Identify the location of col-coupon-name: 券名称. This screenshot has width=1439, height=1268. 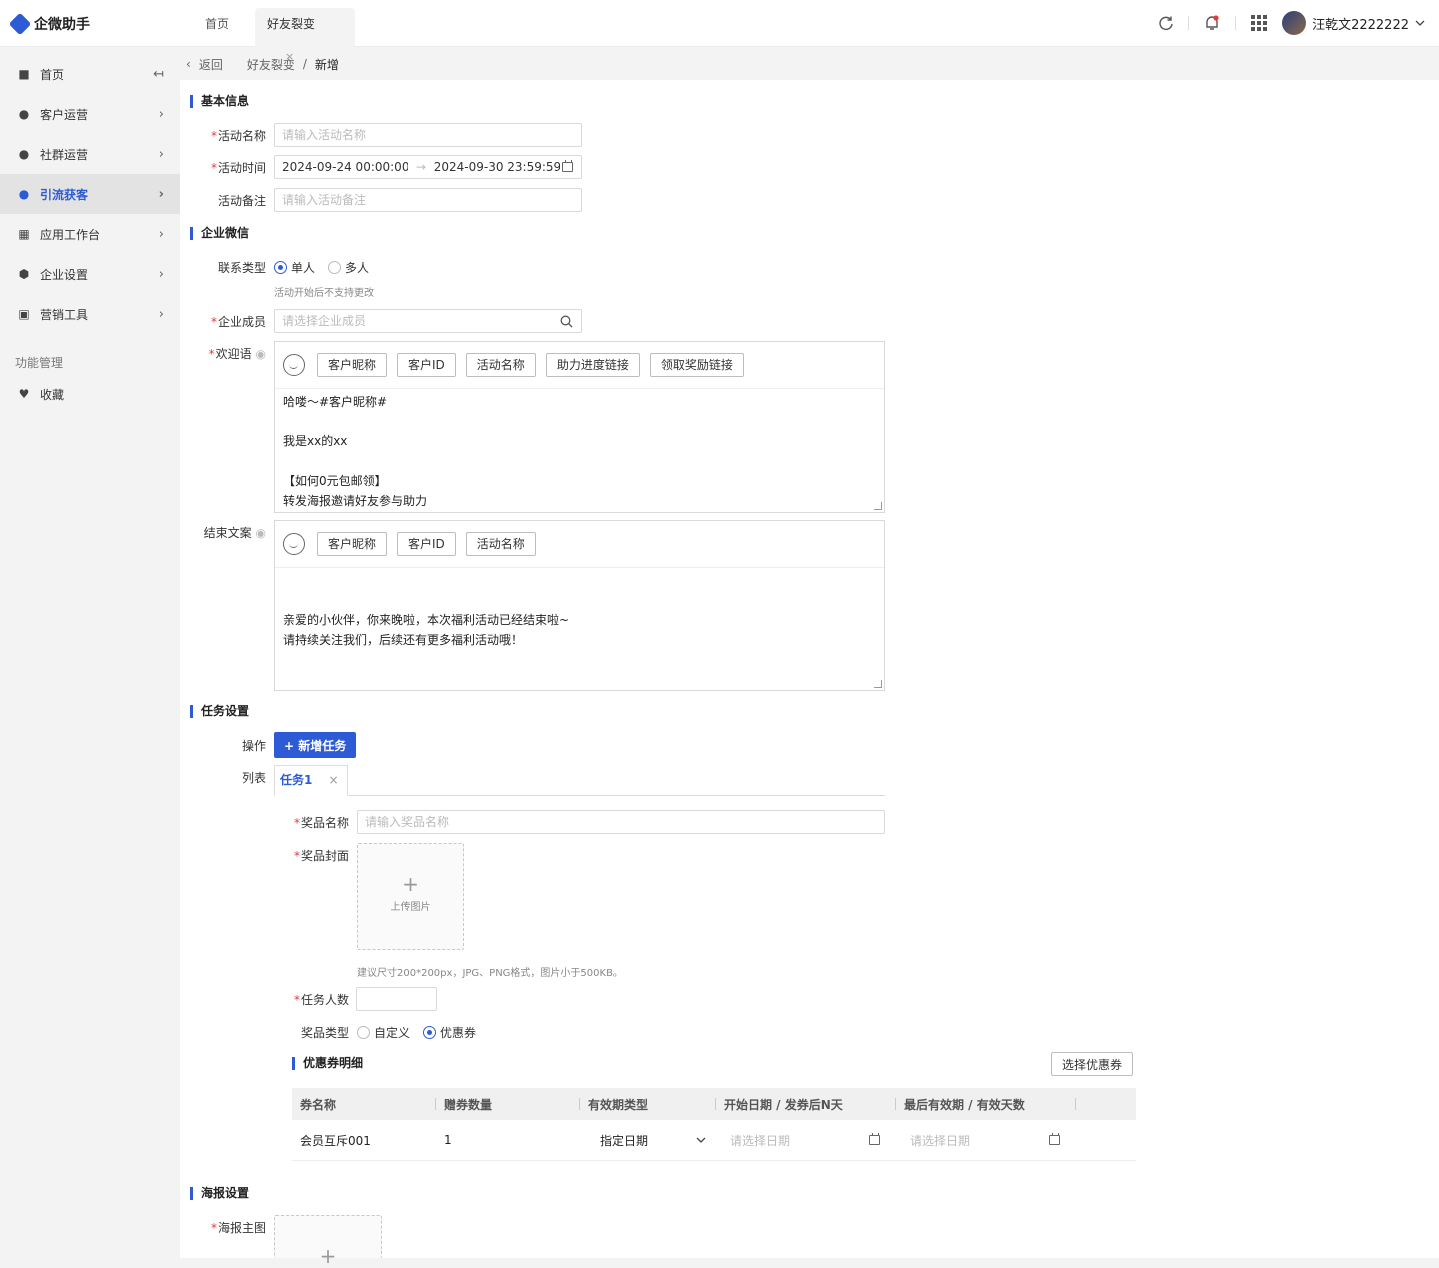
(364, 1104).